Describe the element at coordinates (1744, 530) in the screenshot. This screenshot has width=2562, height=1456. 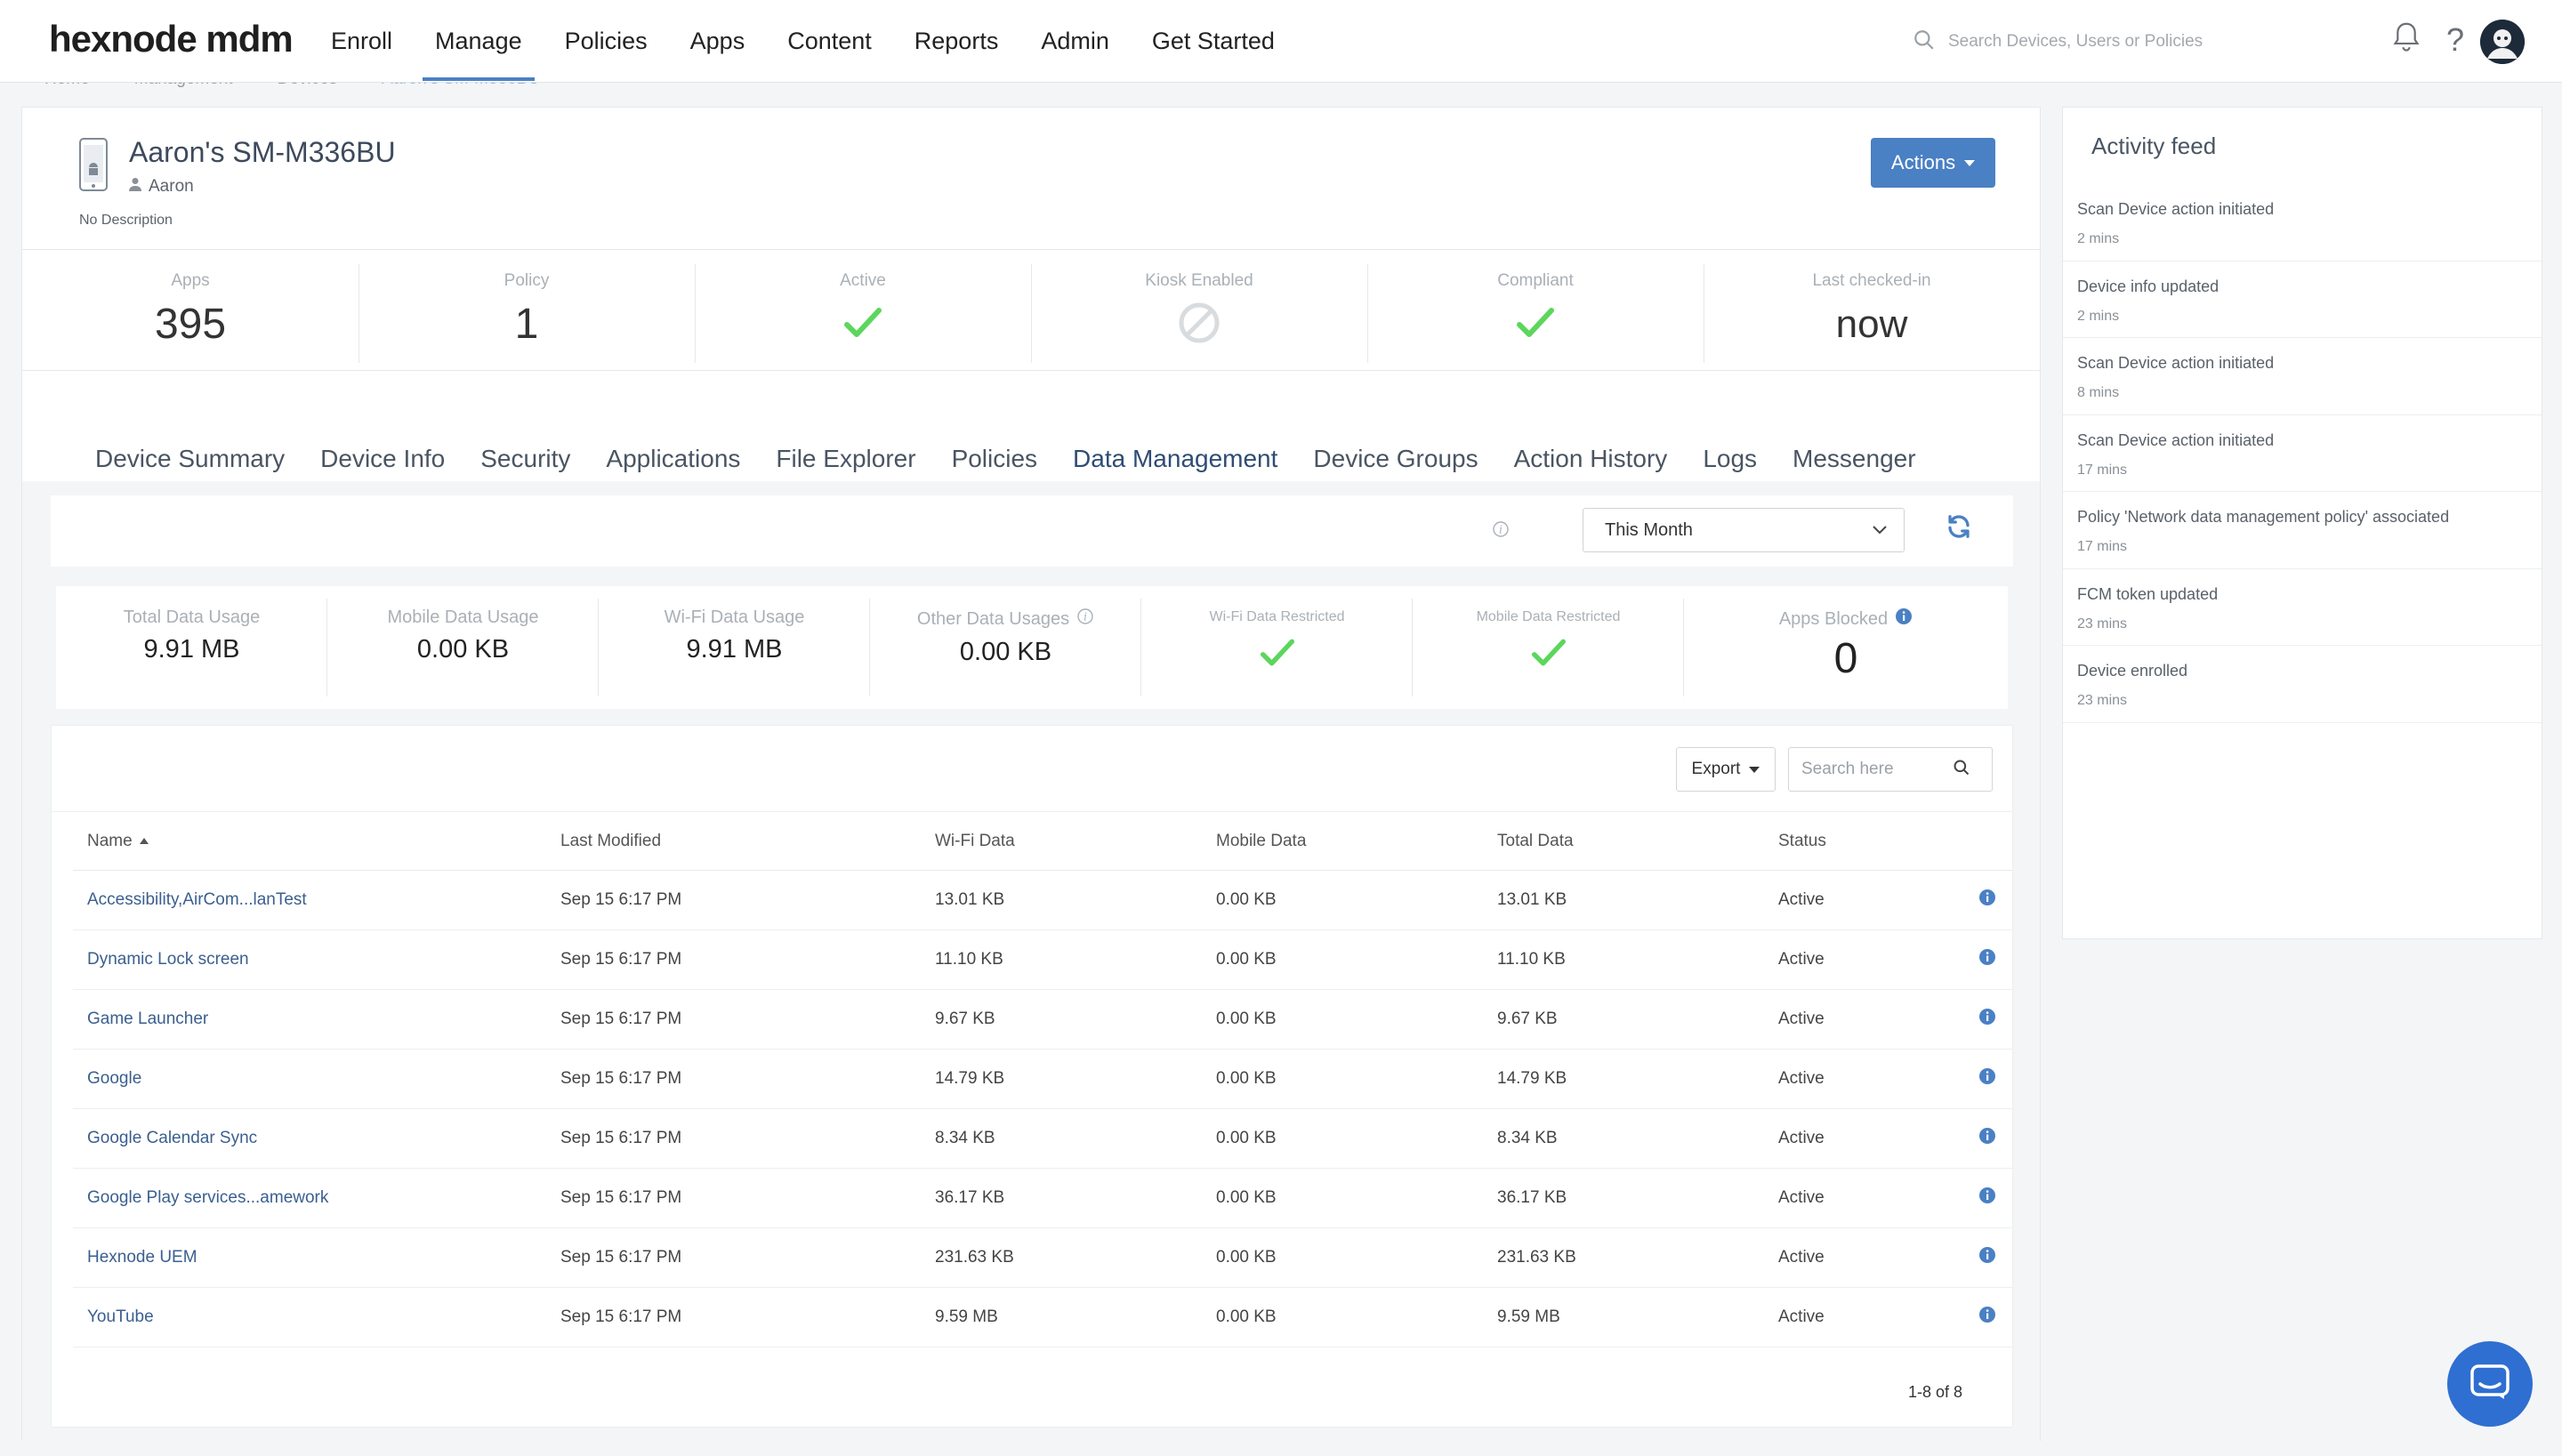
I see `period-select: This Month` at that location.